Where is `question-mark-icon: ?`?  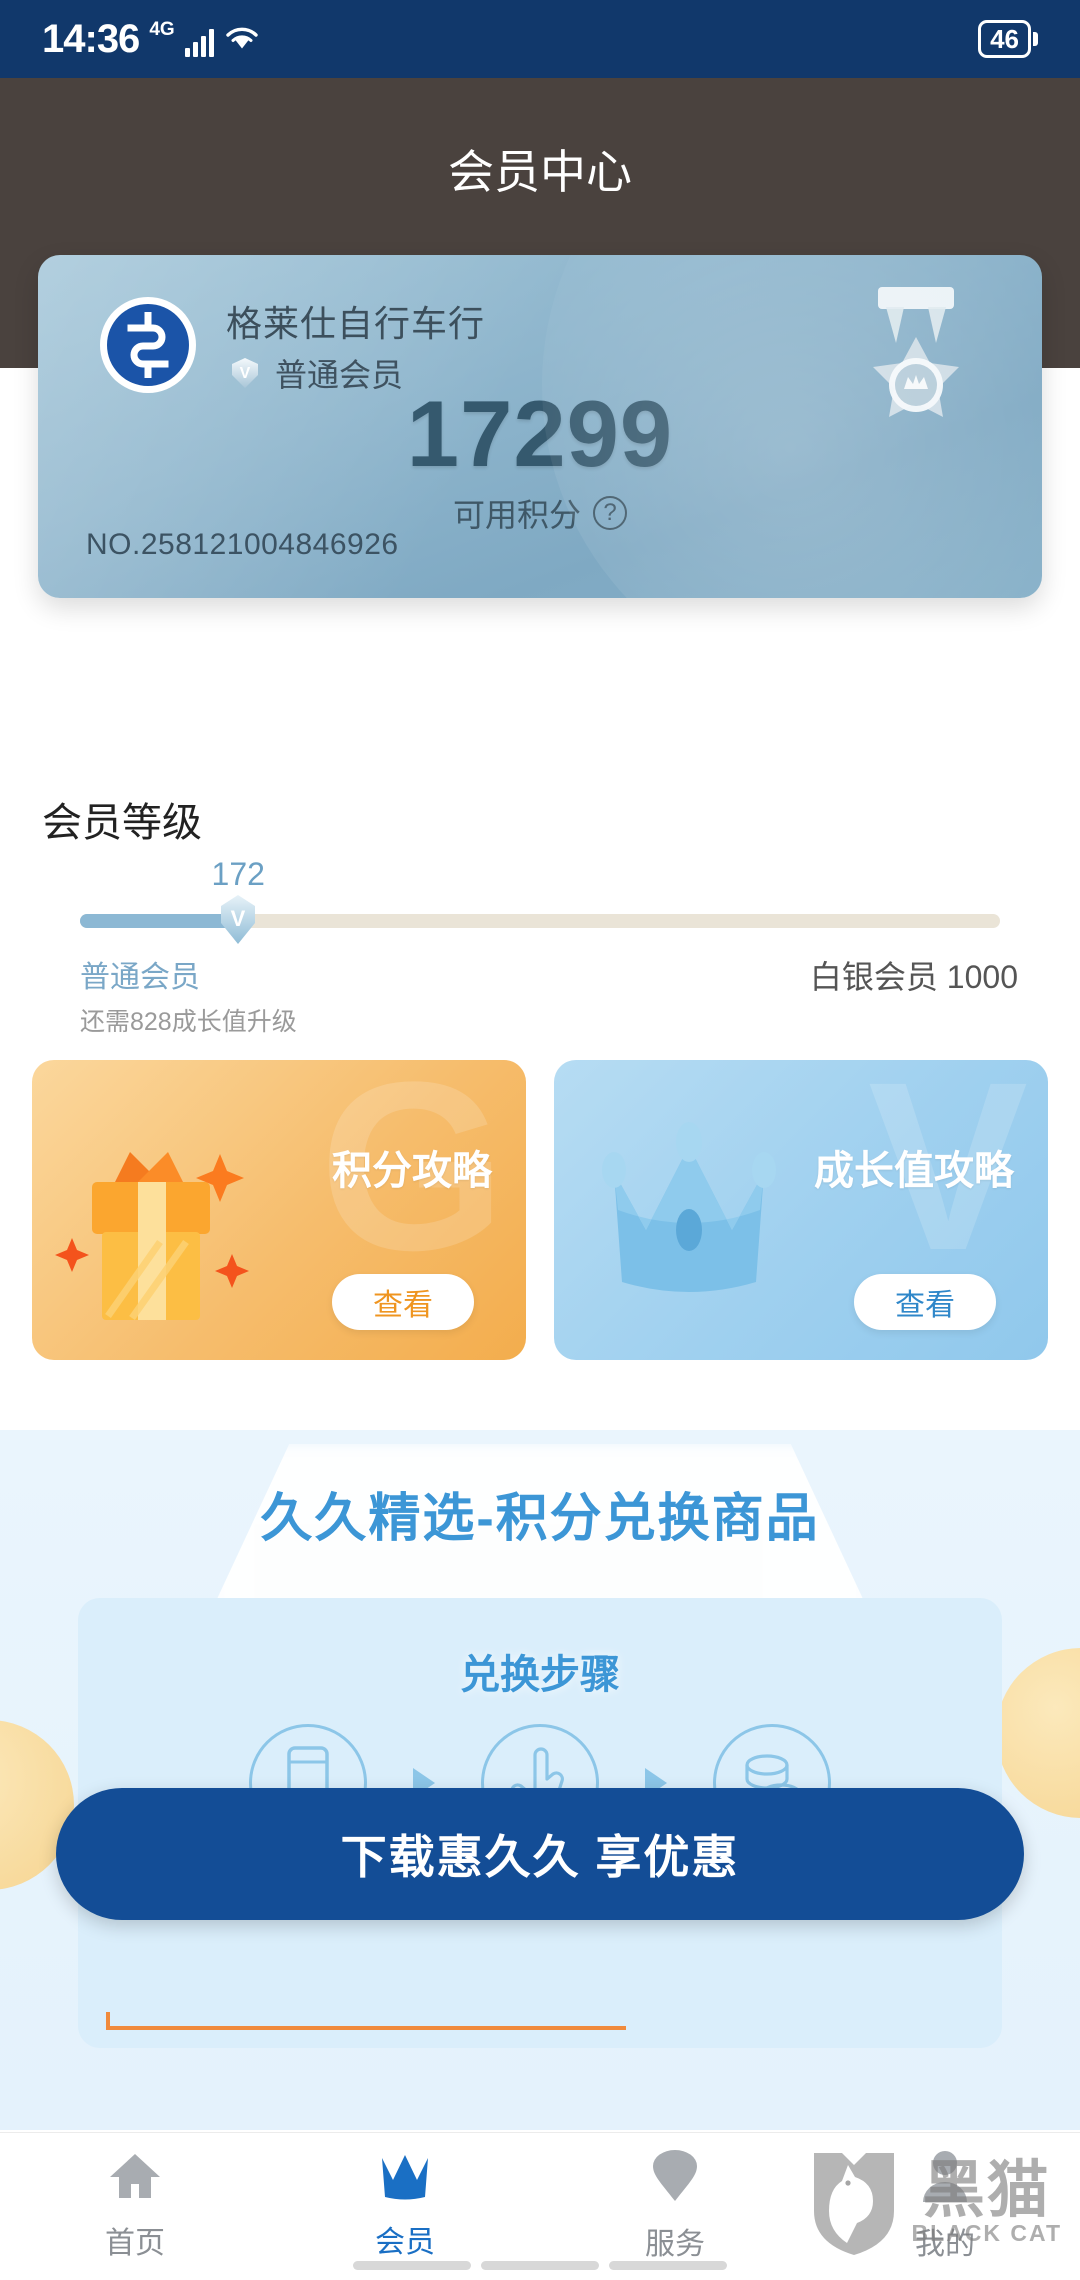 question-mark-icon: ? is located at coordinates (610, 513).